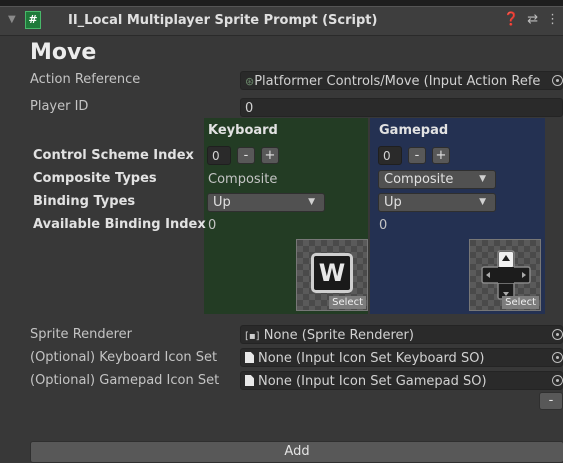  What do you see at coordinates (113, 155) in the screenshot?
I see `control-scheme-index-label: Control Scheme Index` at bounding box center [113, 155].